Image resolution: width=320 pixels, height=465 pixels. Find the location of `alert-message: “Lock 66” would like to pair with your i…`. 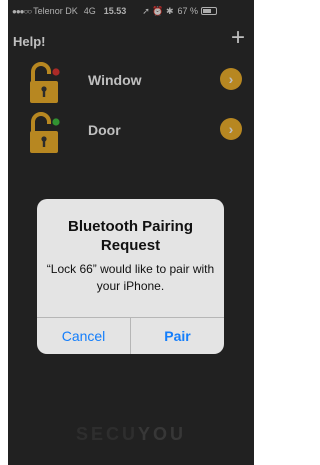

alert-message: “Lock 66” would like to pair with your i… is located at coordinates (130, 277).